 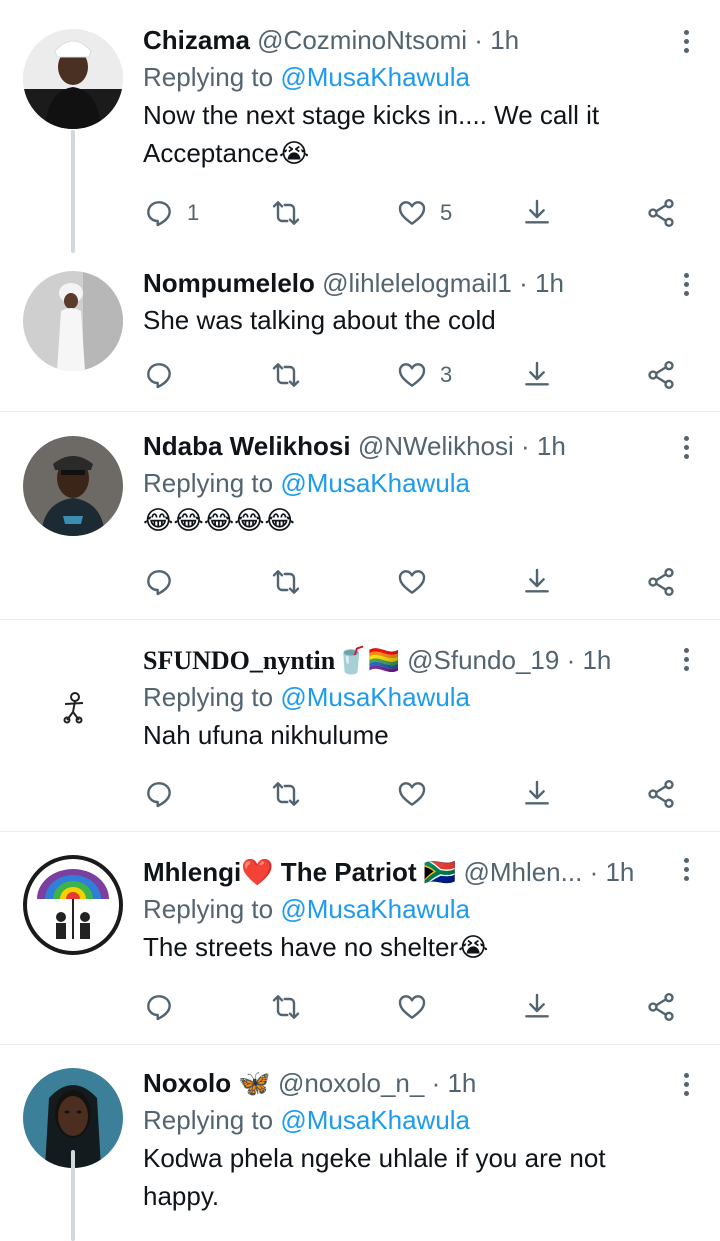 I want to click on username: @noxolo_n_, so click(x=351, y=1083).